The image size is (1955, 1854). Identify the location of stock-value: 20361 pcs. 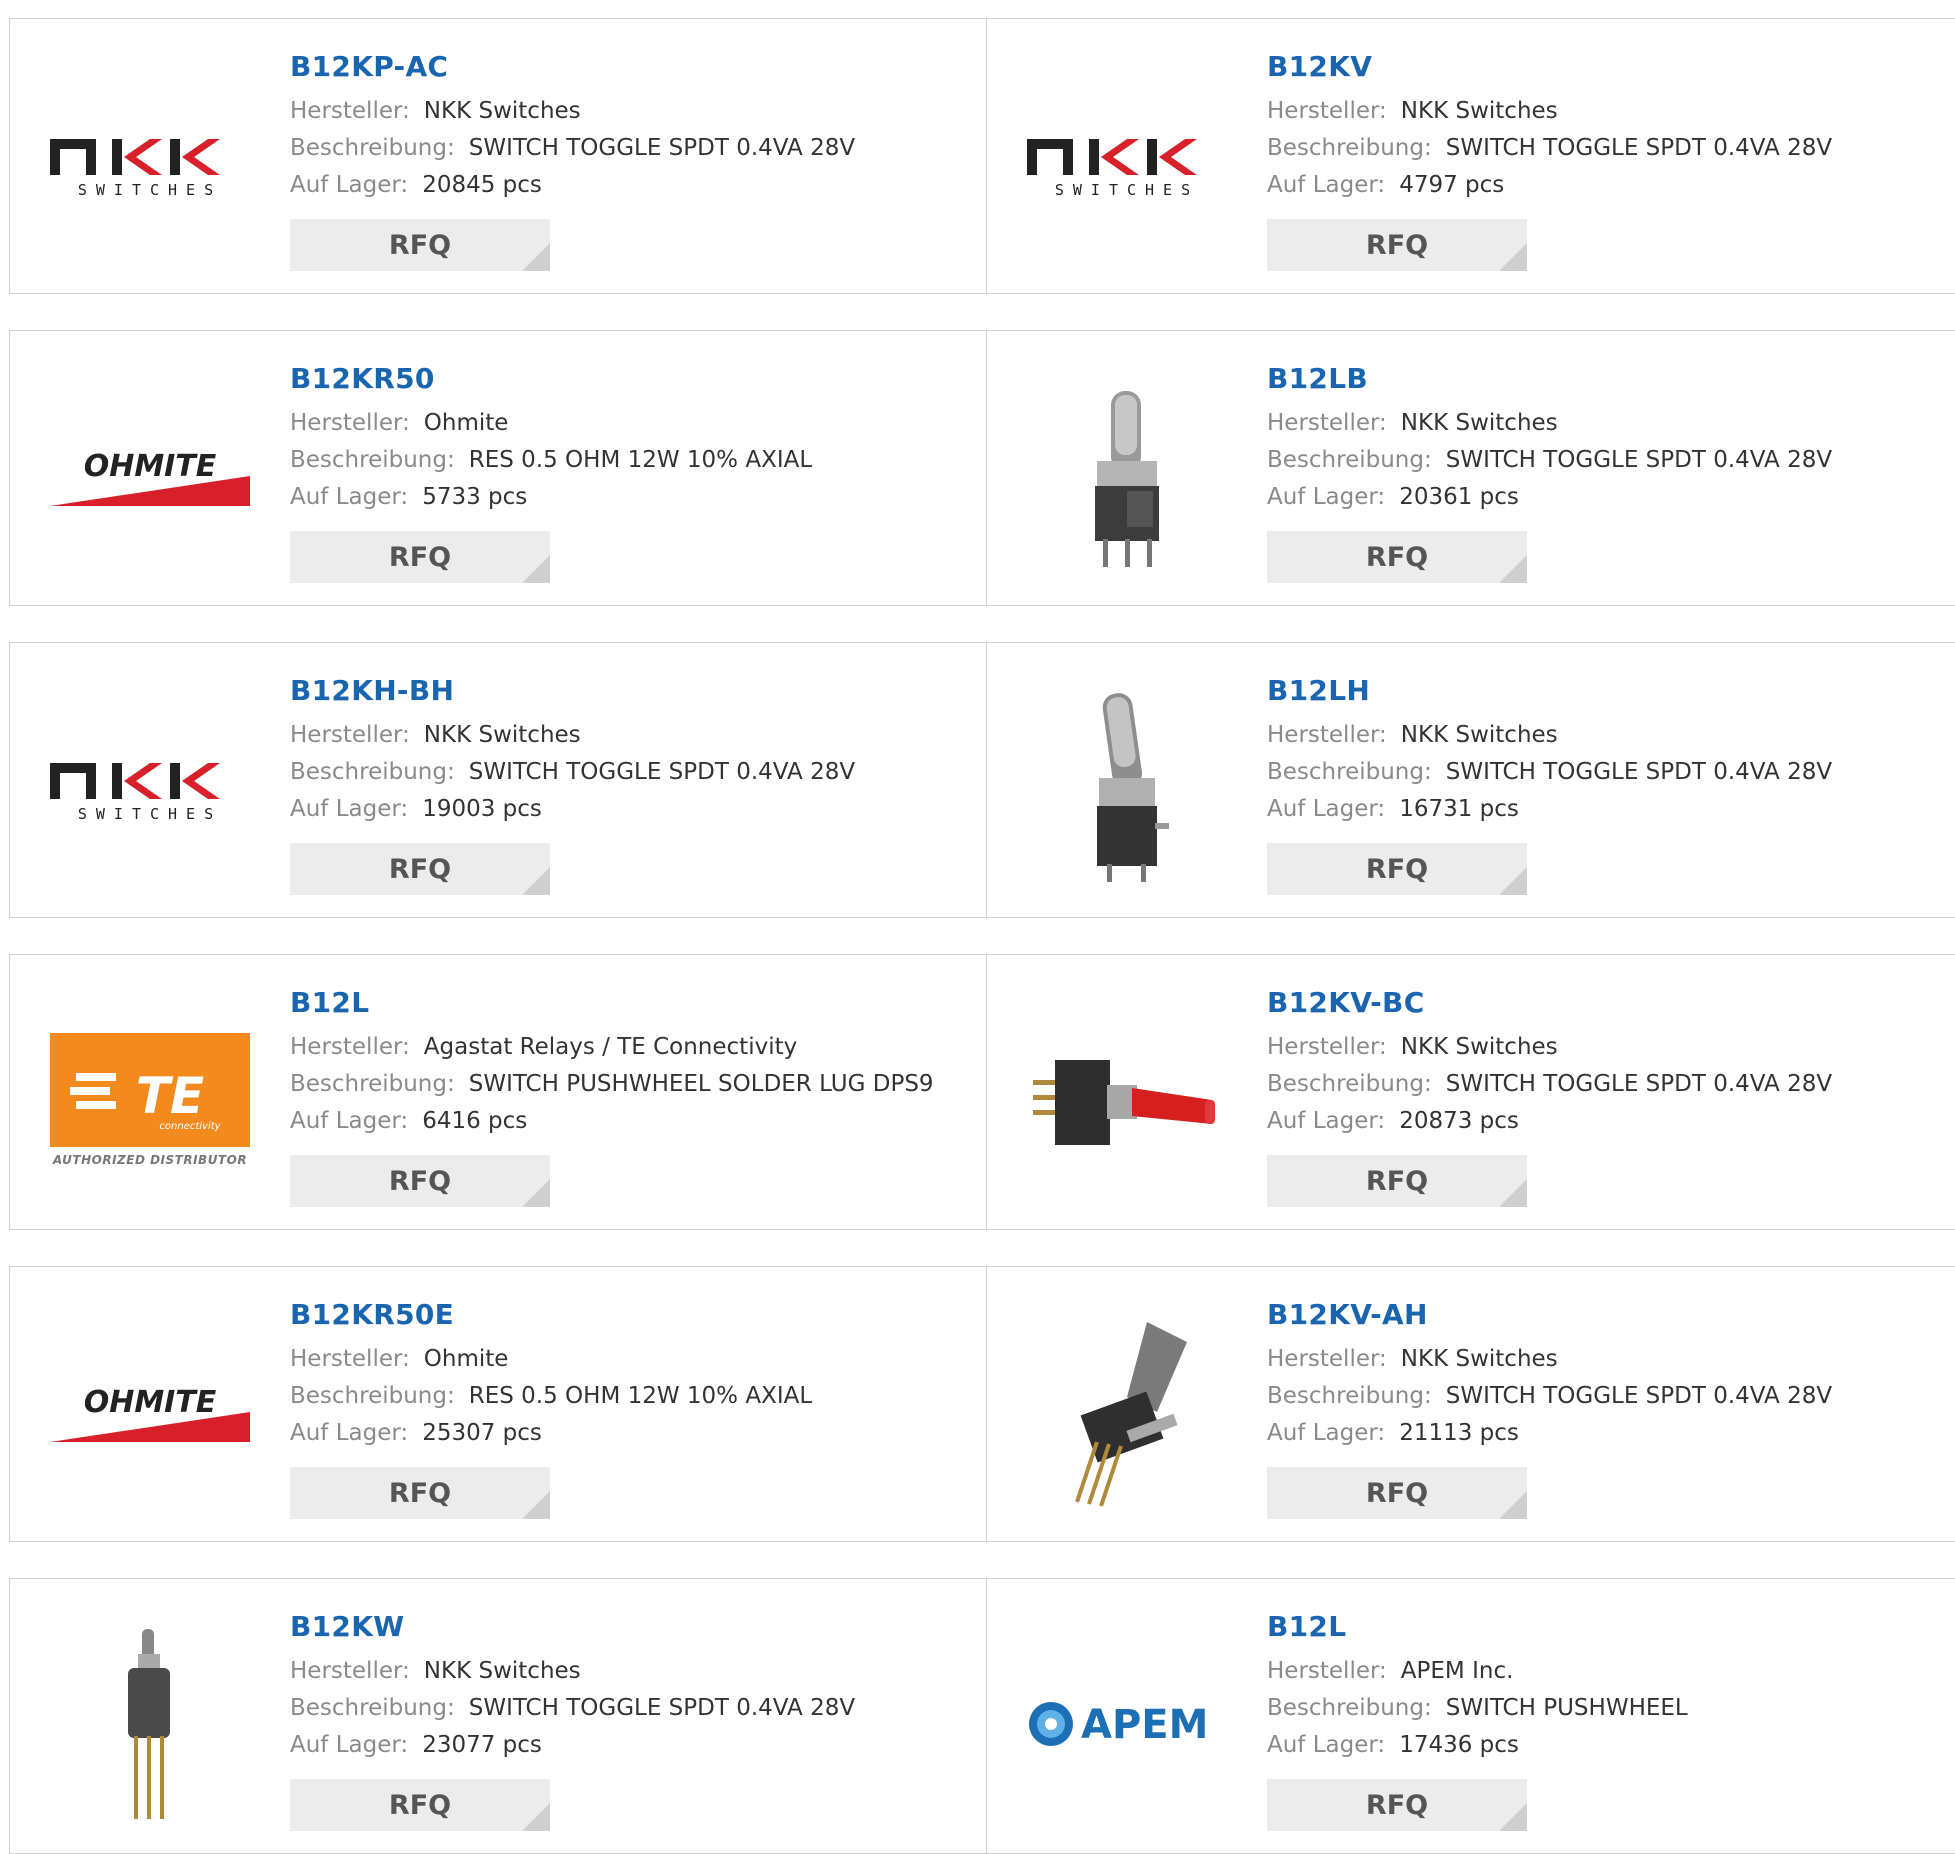
(1459, 497).